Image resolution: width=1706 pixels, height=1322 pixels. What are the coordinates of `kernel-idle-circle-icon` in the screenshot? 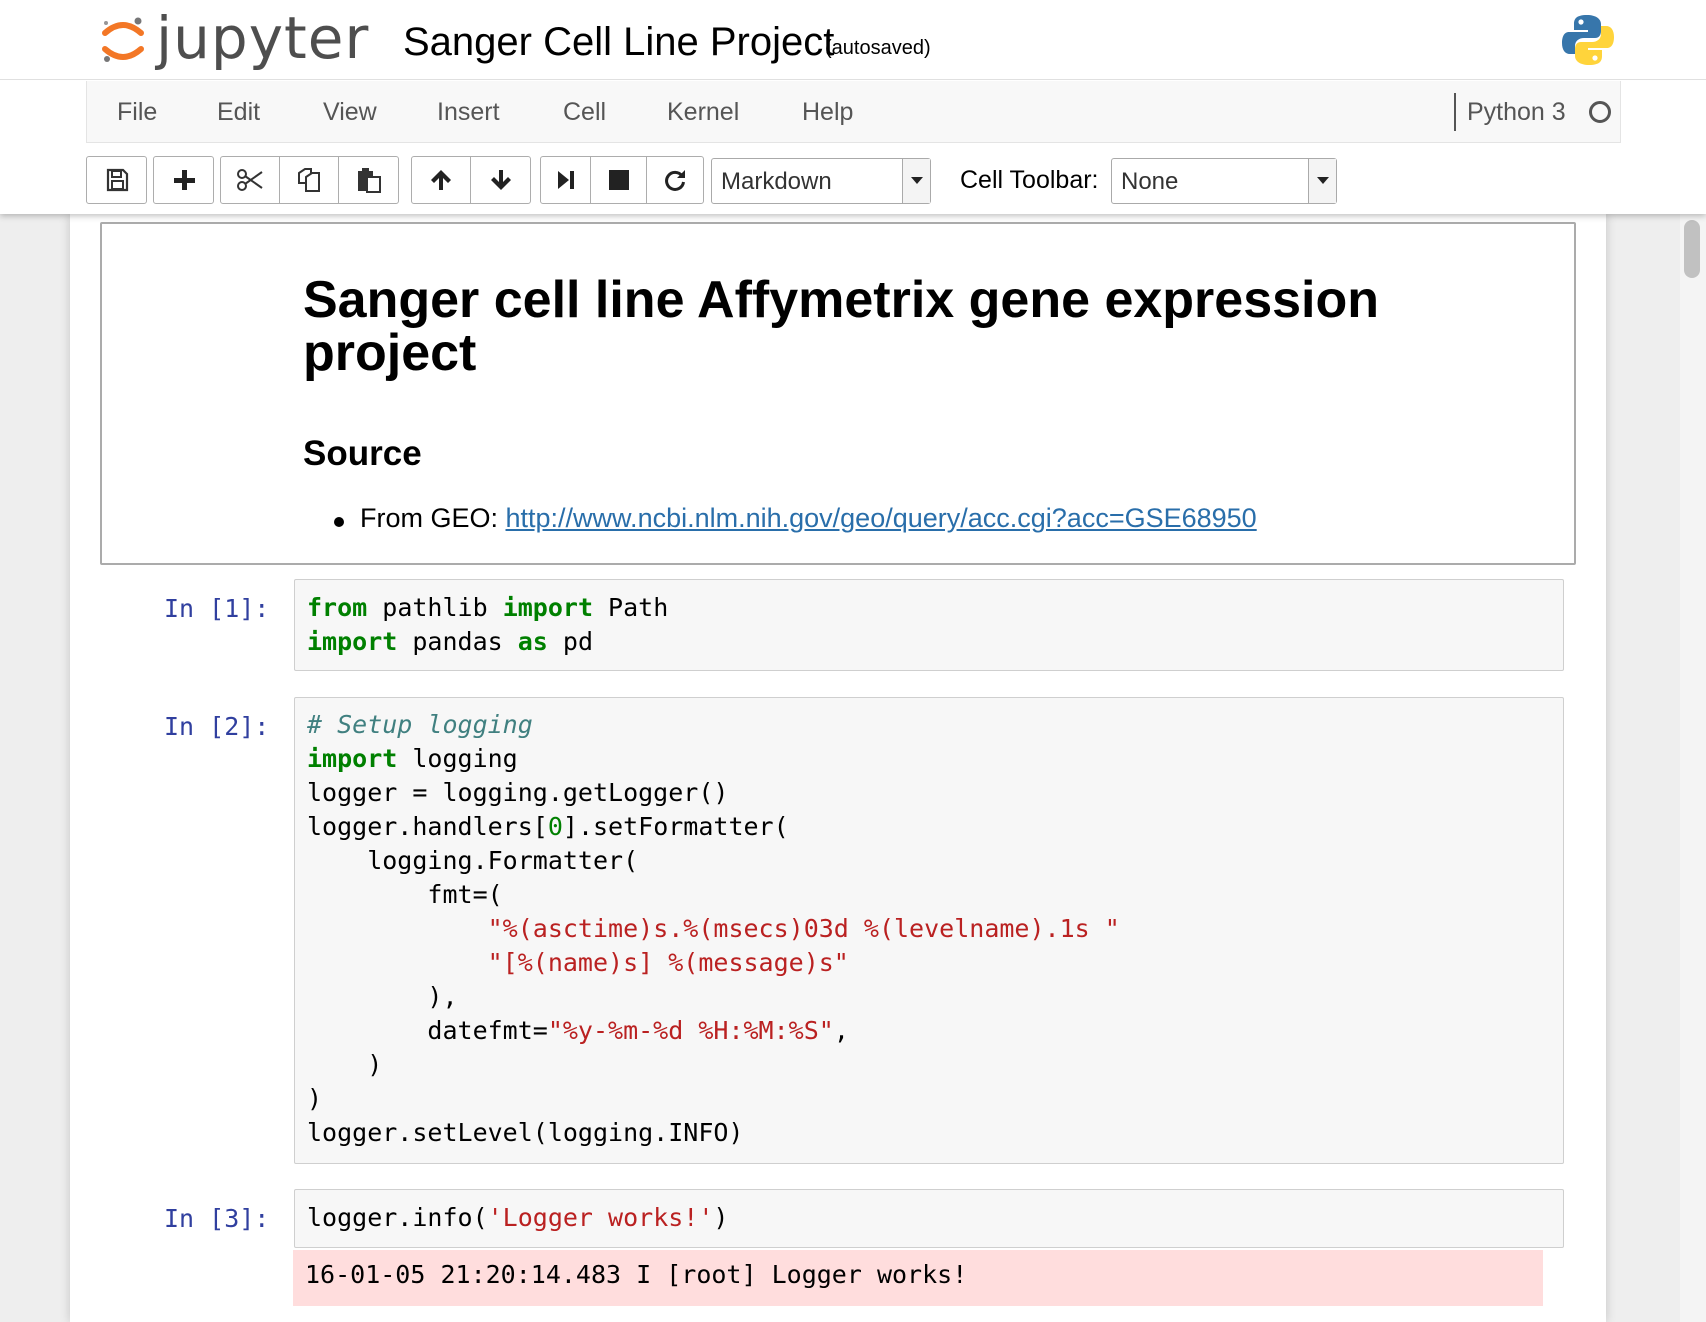 It's located at (1600, 112).